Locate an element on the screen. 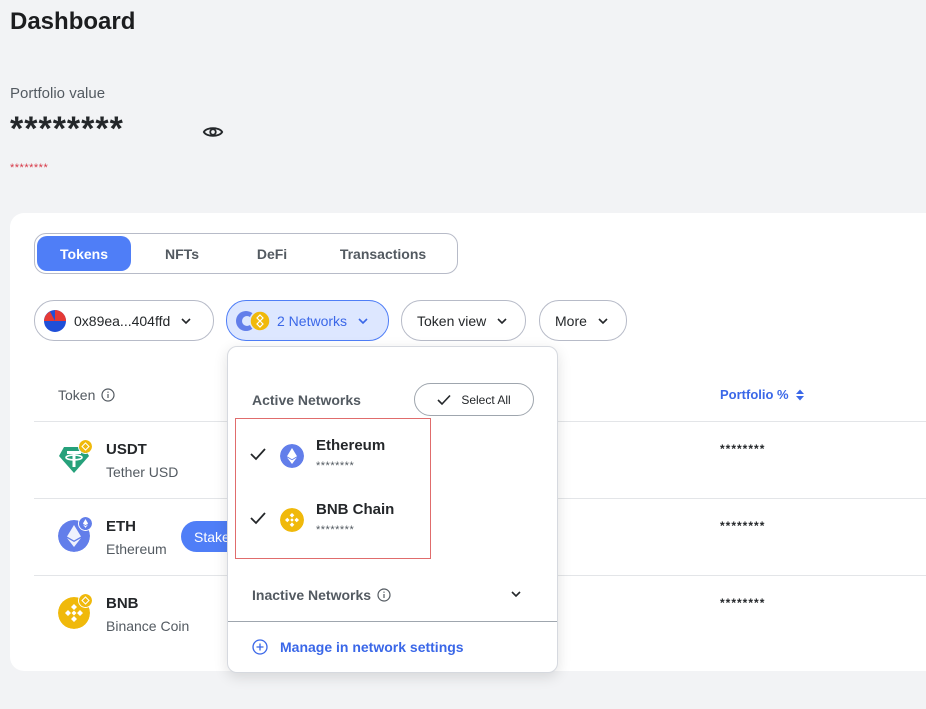  column-header-portfolio: Portfolio % is located at coordinates (762, 394).